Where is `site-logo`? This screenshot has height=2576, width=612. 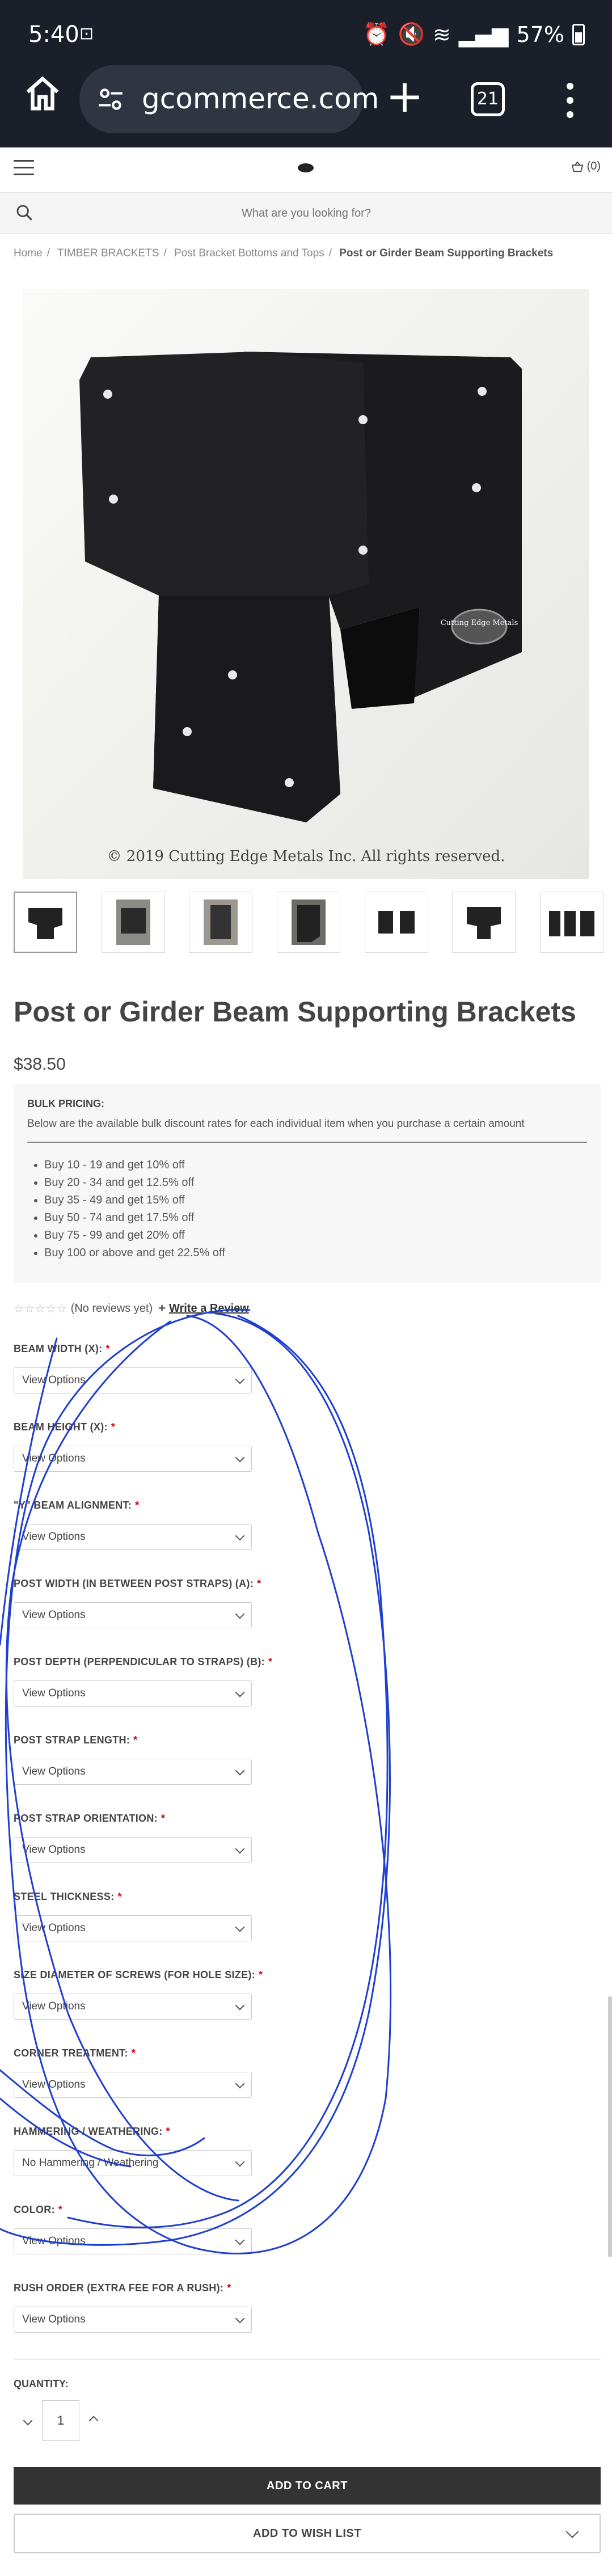
site-logo is located at coordinates (306, 167).